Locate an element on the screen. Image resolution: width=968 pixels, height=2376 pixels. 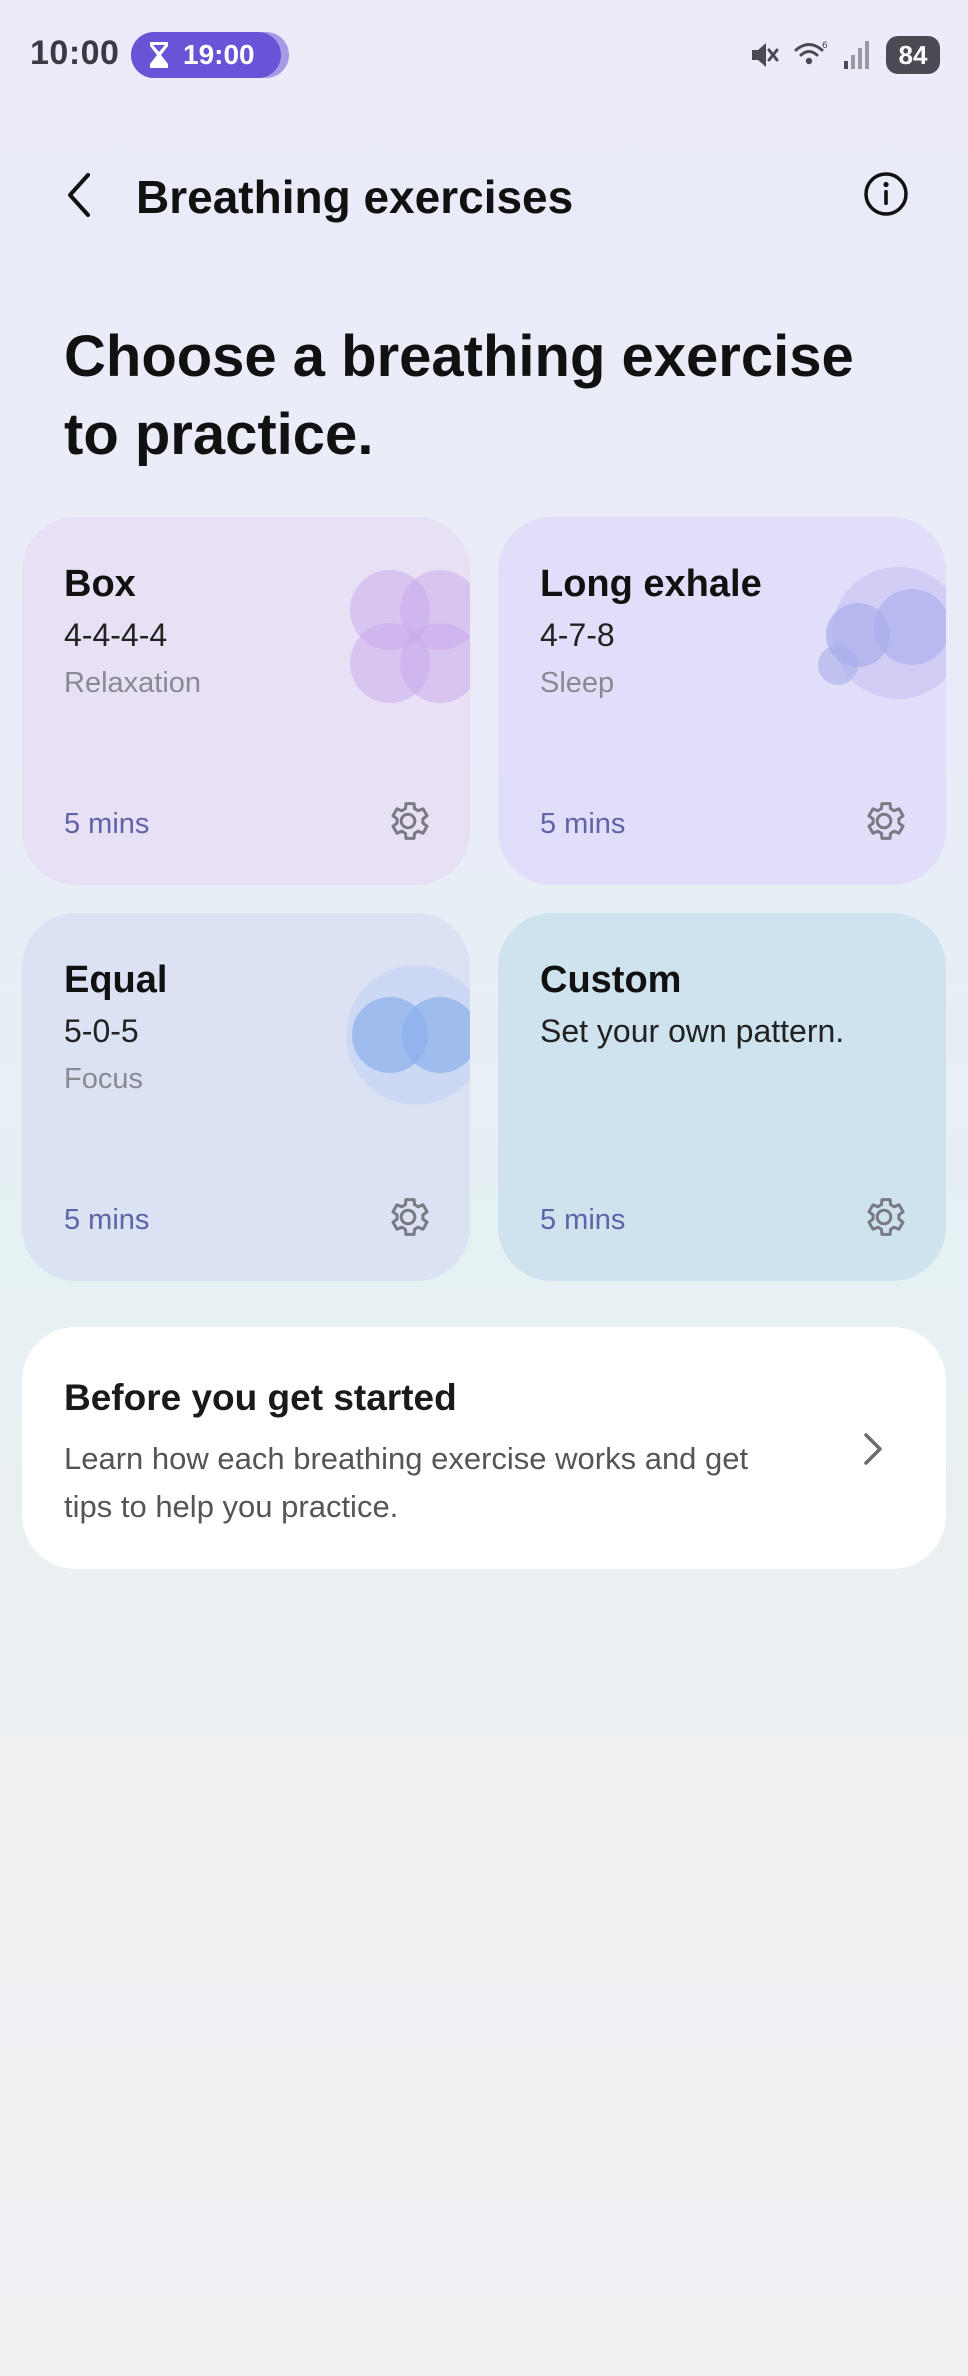
card-title: Long exhale is located at coordinates (651, 584).